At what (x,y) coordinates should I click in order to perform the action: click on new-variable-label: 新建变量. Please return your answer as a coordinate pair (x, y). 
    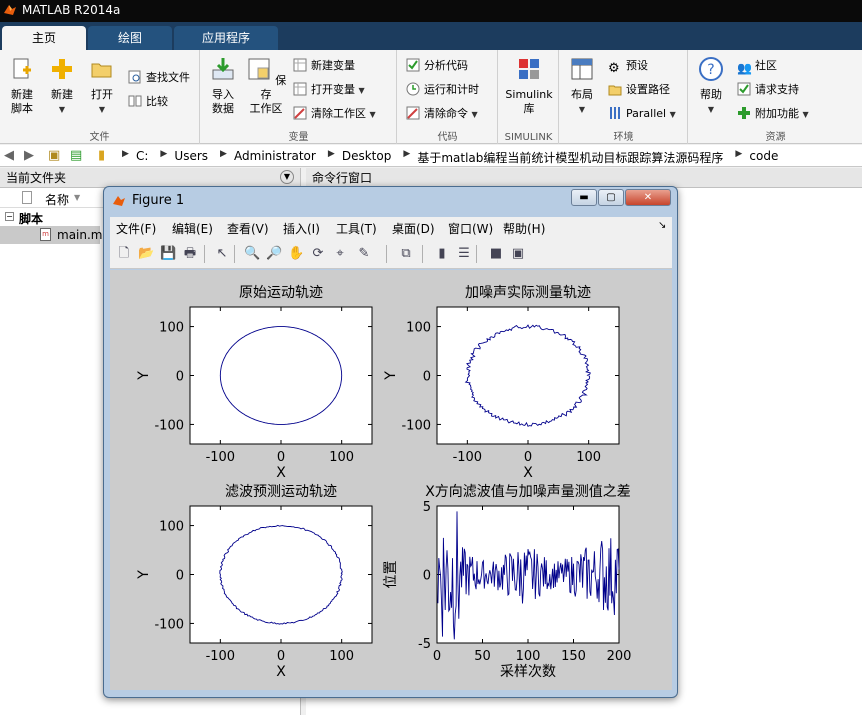
    Looking at the image, I should click on (333, 65).